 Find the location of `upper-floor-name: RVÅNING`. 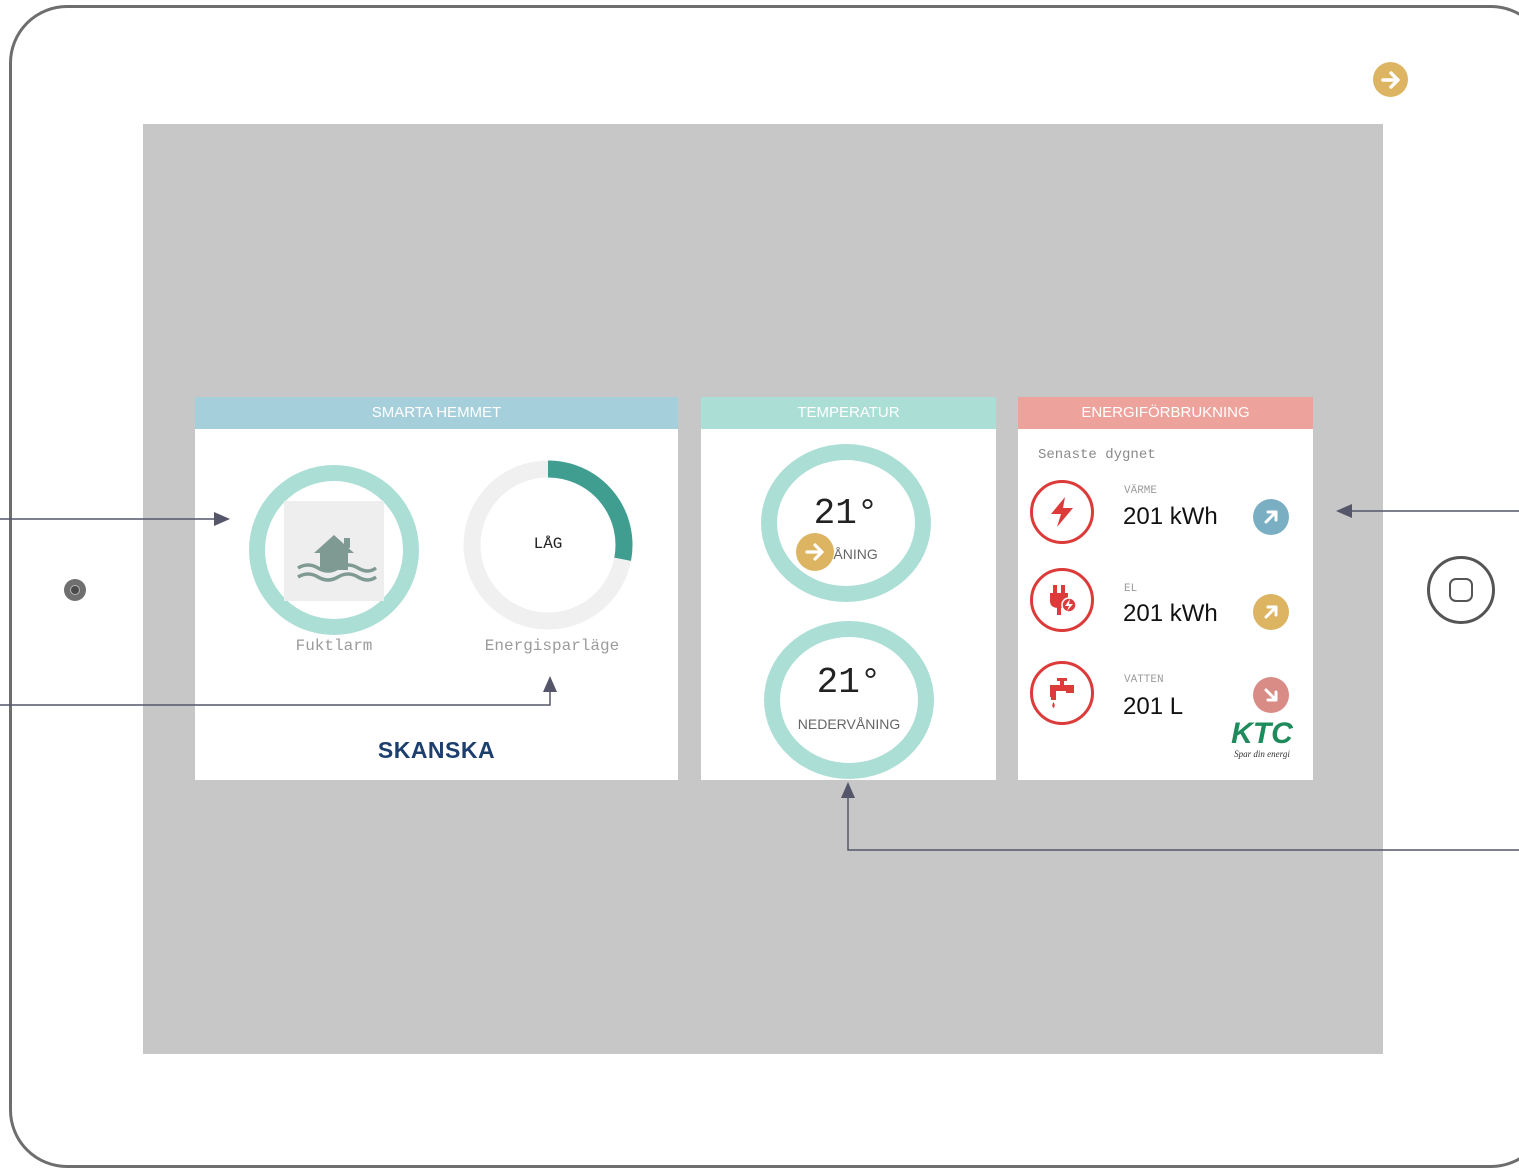

upper-floor-name: RVÅNING is located at coordinates (846, 554).